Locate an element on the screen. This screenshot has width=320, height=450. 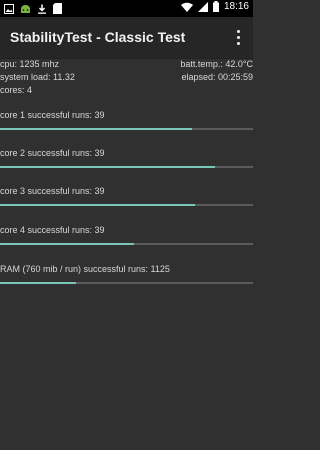
android-icon is located at coordinates (25, 8).